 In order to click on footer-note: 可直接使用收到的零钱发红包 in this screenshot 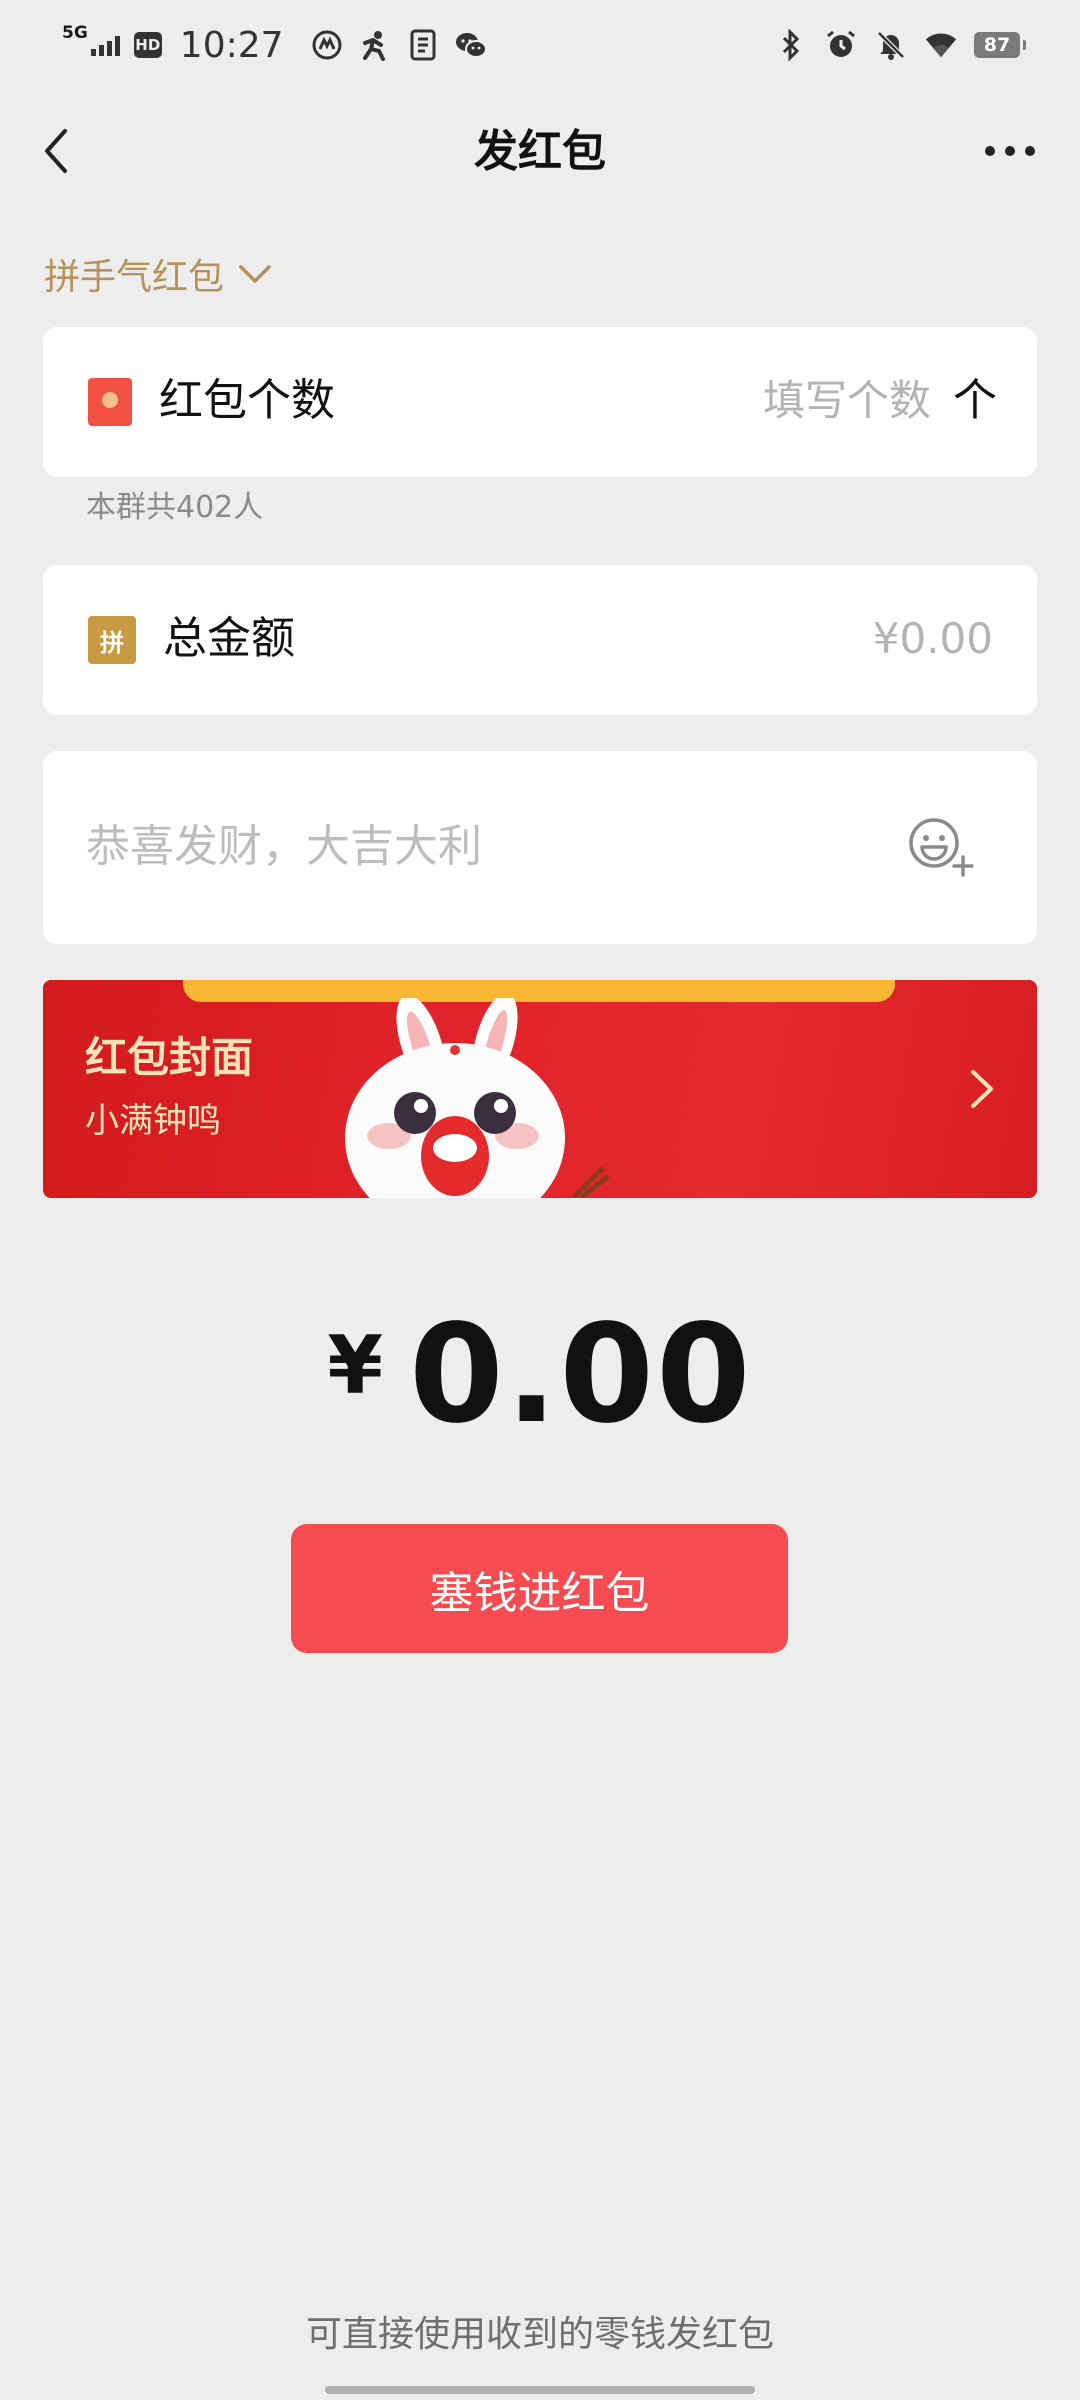, I will do `click(539, 2334)`.